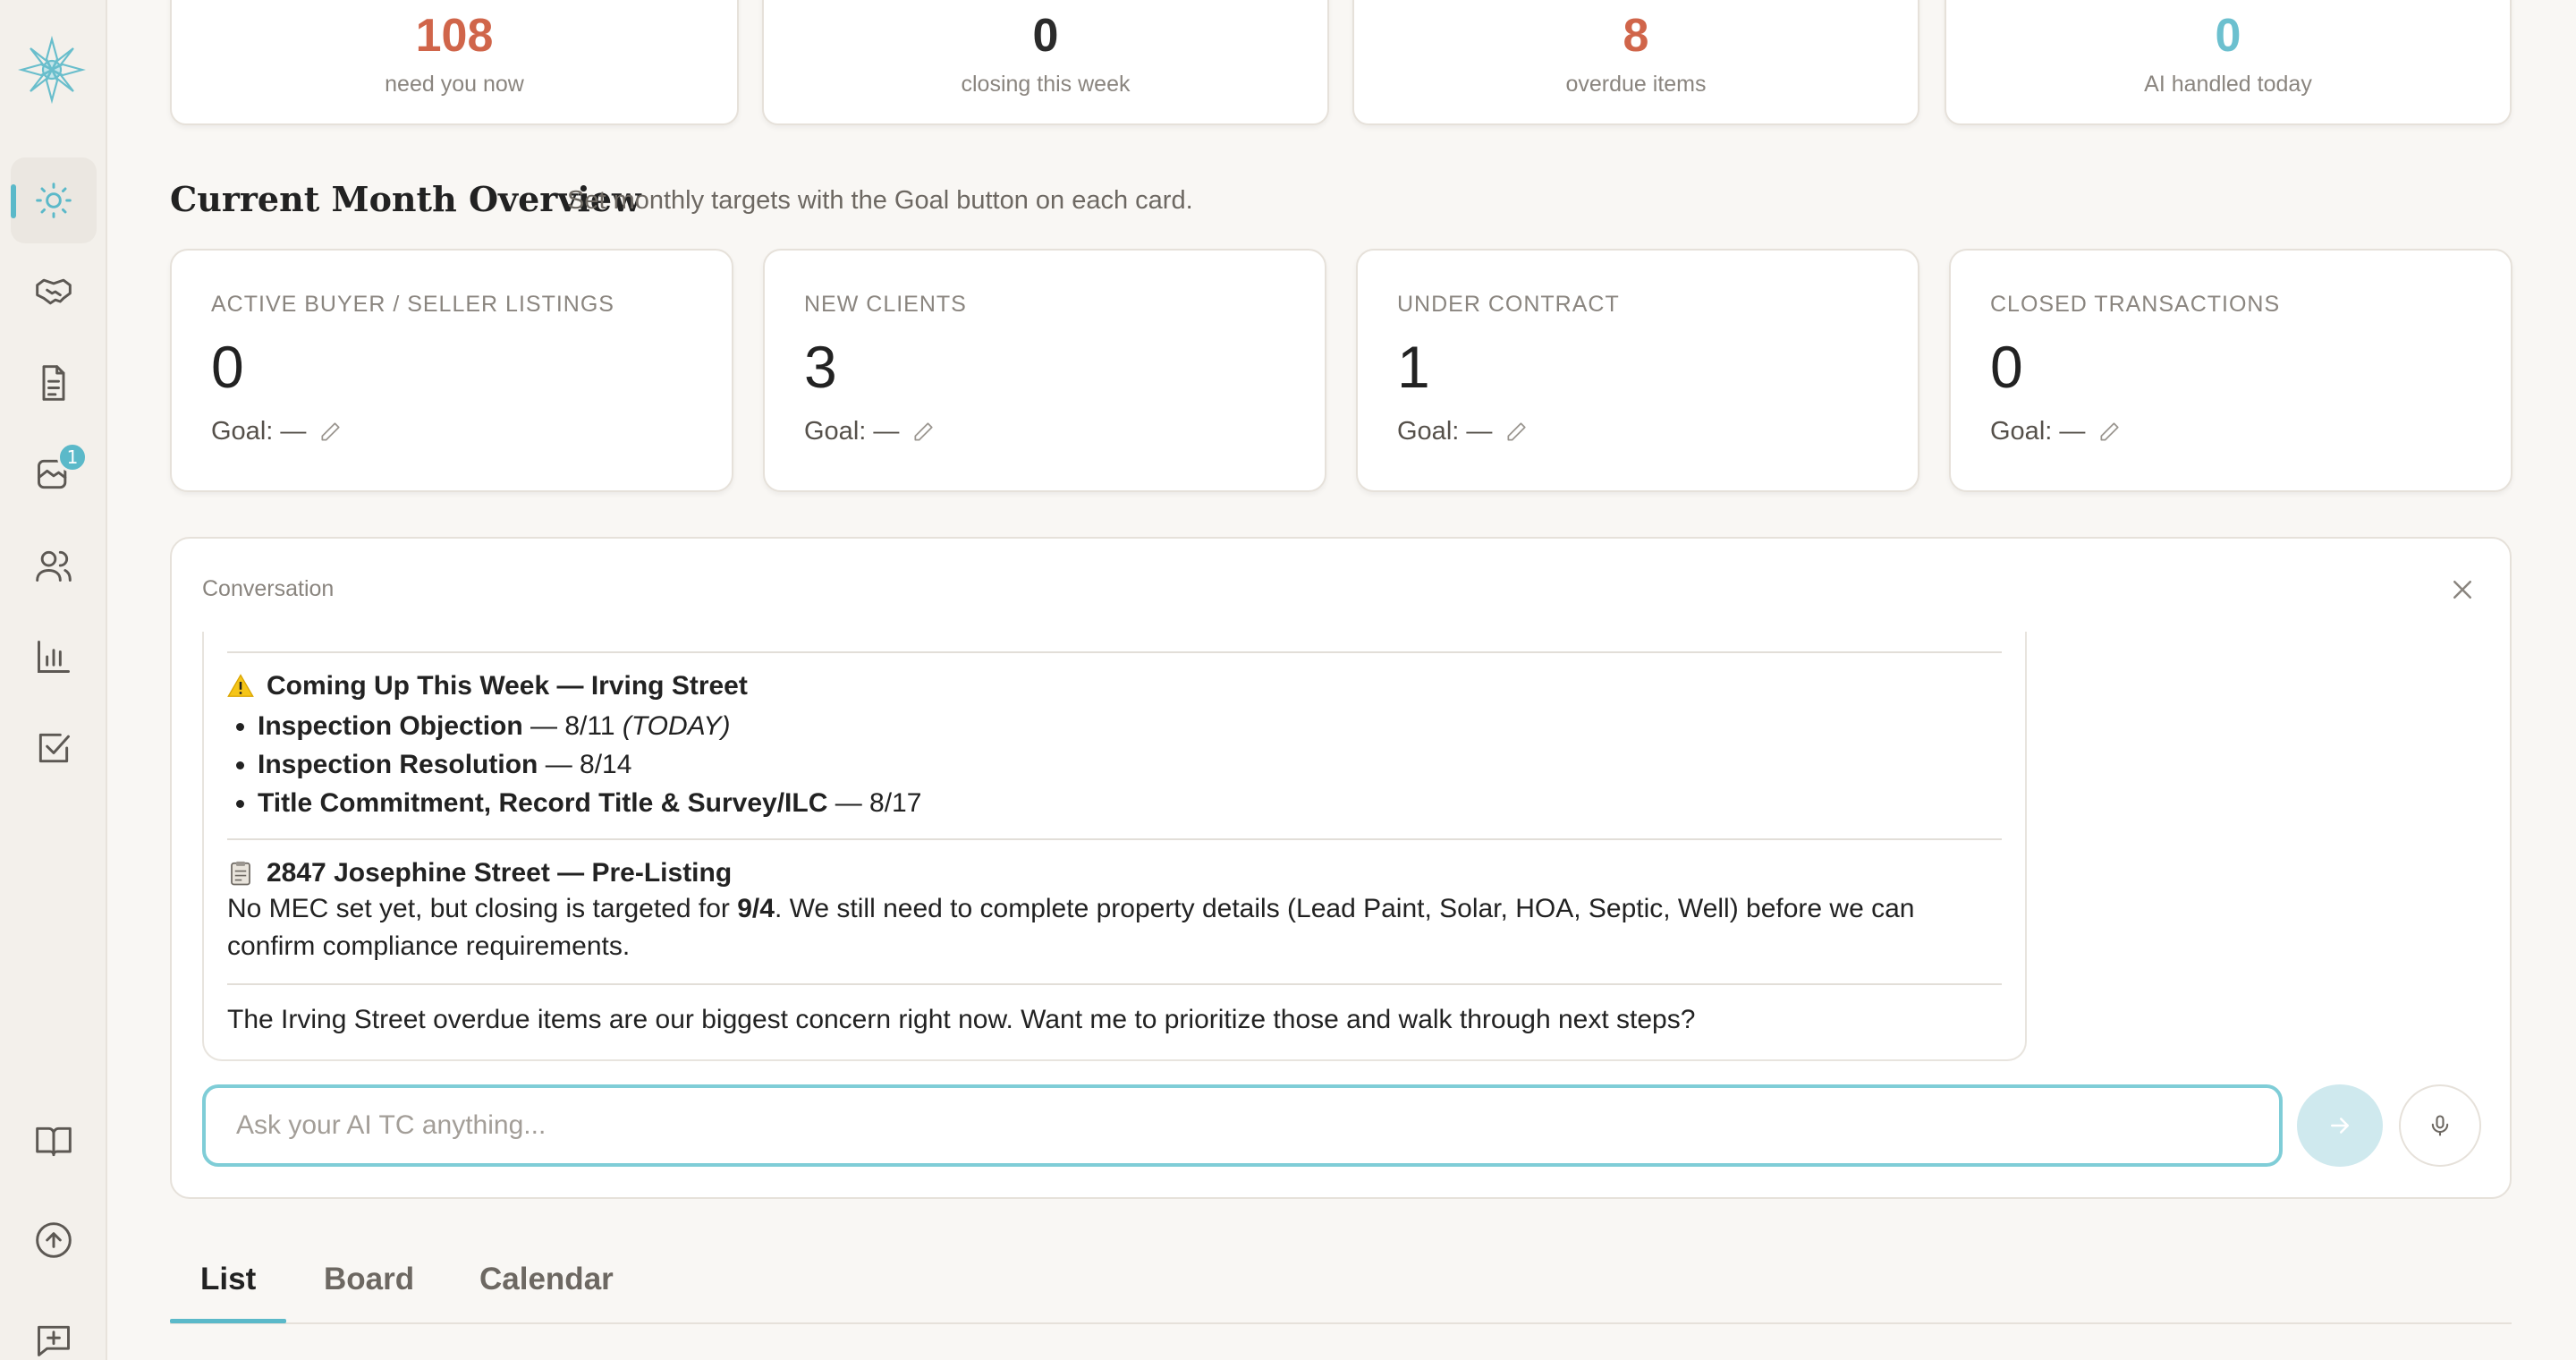 The width and height of the screenshot is (2576, 1360). What do you see at coordinates (1636, 84) in the screenshot?
I see `stat-label: overdue items` at bounding box center [1636, 84].